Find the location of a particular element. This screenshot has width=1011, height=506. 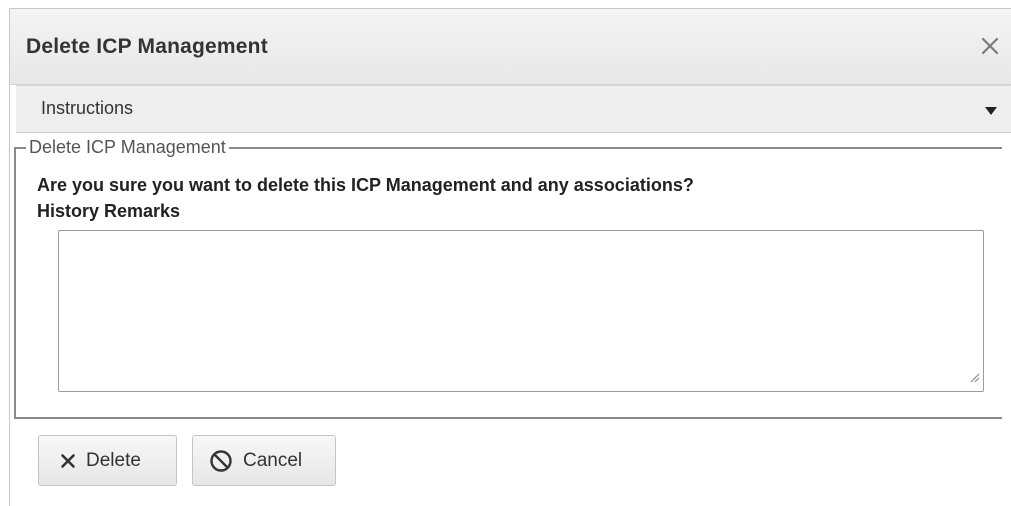

cancel-button: Cancel is located at coordinates (264, 460).